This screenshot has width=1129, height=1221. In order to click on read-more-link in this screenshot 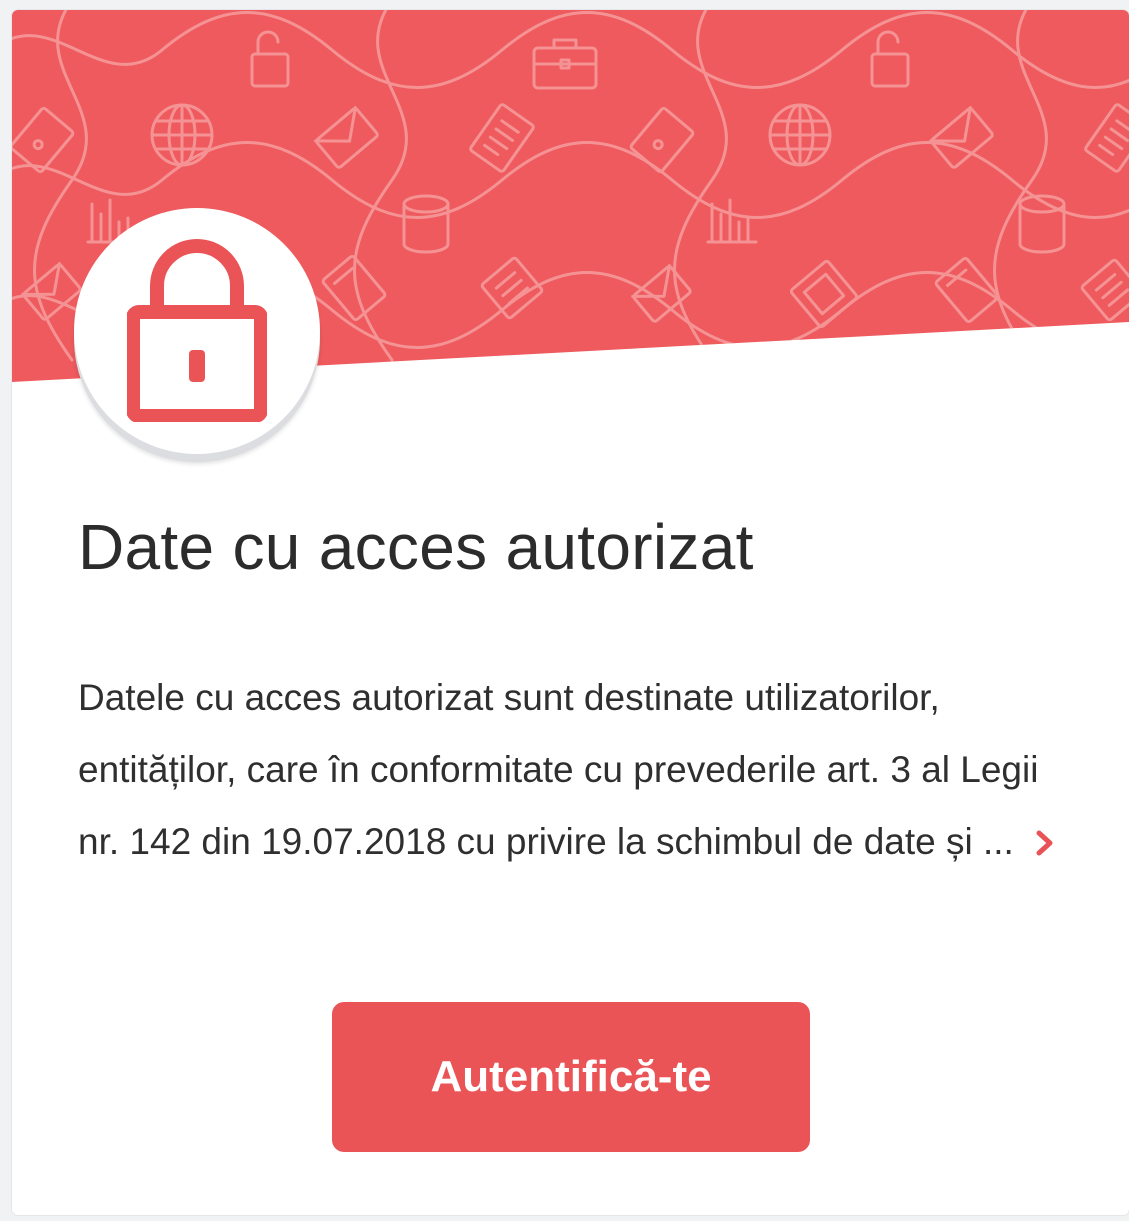, I will do `click(1045, 842)`.